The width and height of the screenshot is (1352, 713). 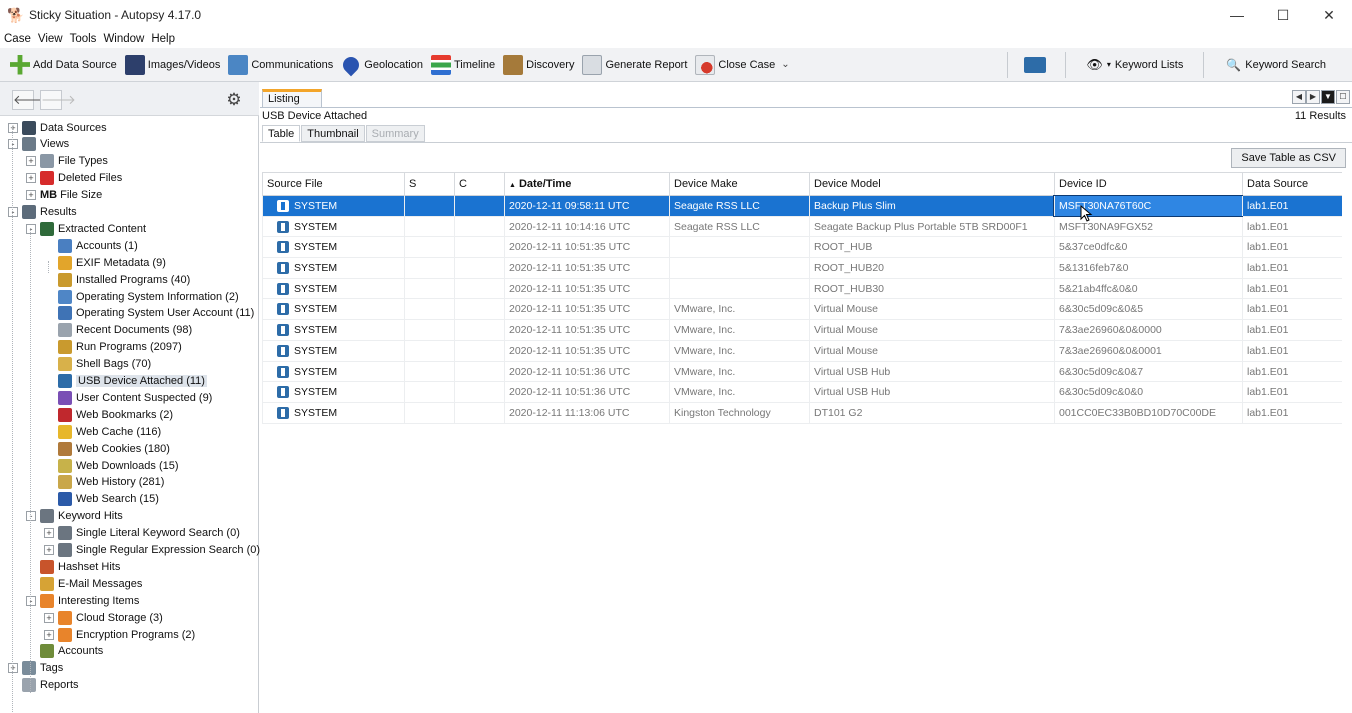 What do you see at coordinates (64, 651) in the screenshot?
I see `tree-item: Accounts` at bounding box center [64, 651].